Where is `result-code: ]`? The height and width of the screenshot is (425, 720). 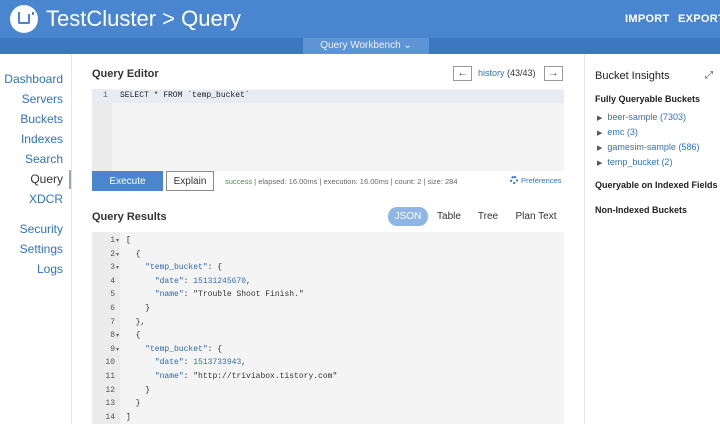 result-code: ] is located at coordinates (128, 417).